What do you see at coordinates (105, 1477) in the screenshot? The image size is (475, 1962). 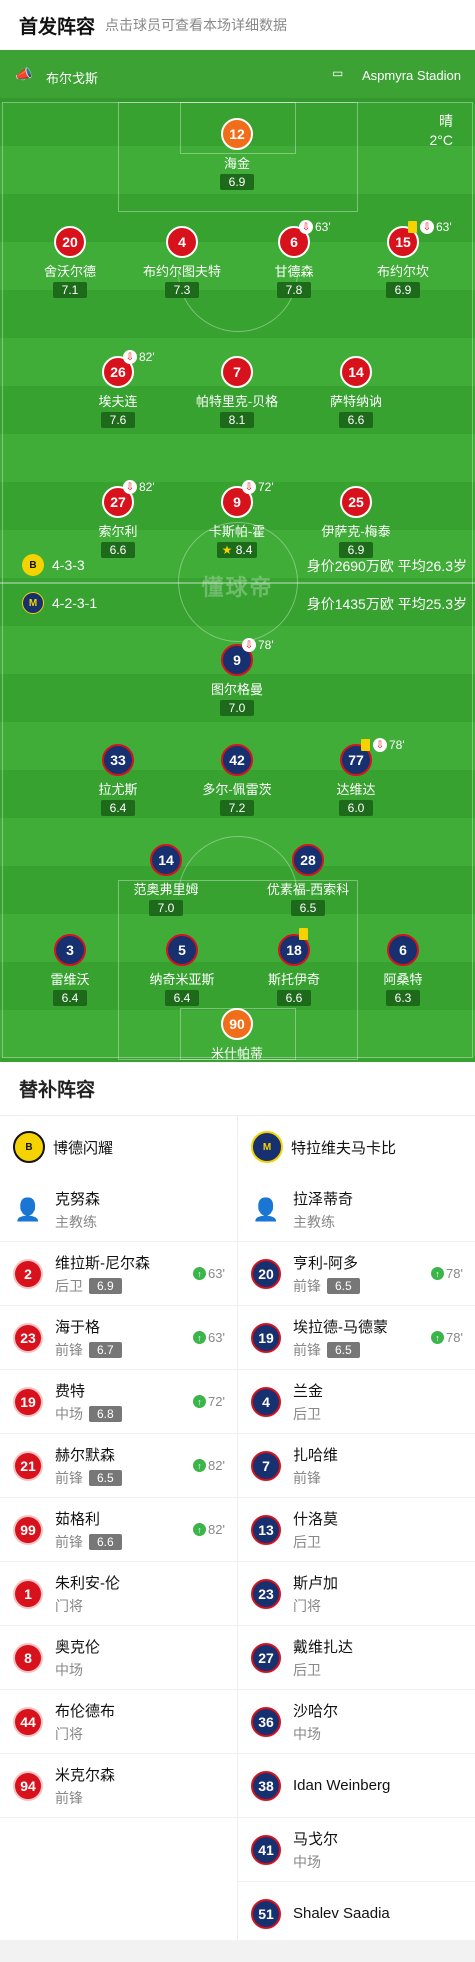 I see `player-rating: 6.5` at bounding box center [105, 1477].